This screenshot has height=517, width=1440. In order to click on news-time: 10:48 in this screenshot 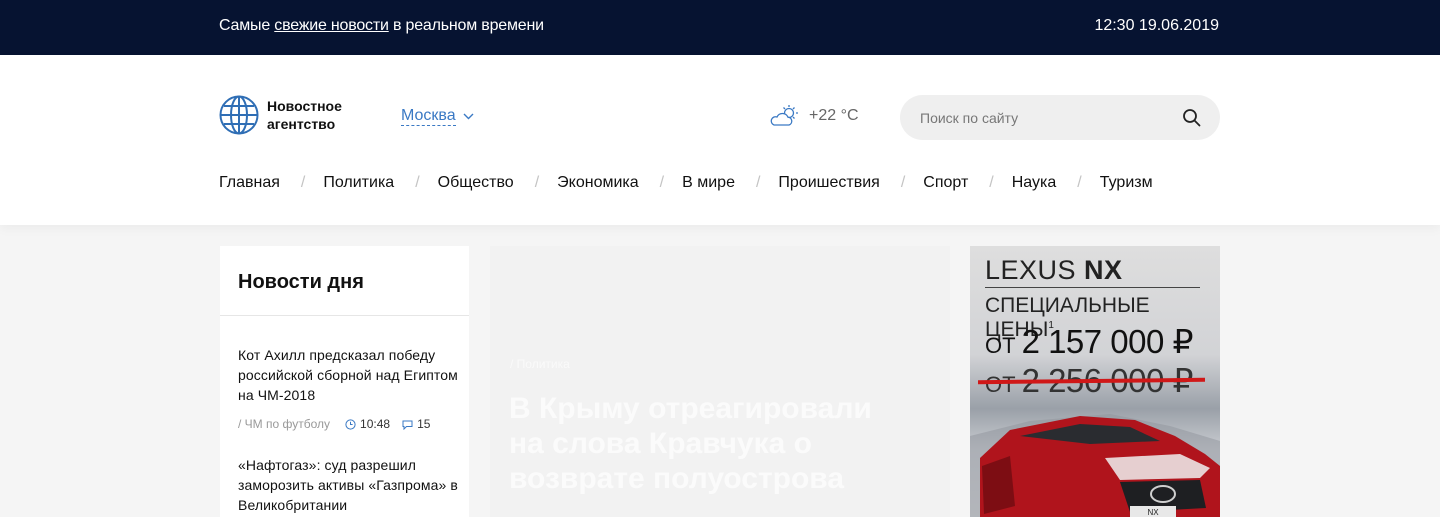, I will do `click(367, 424)`.